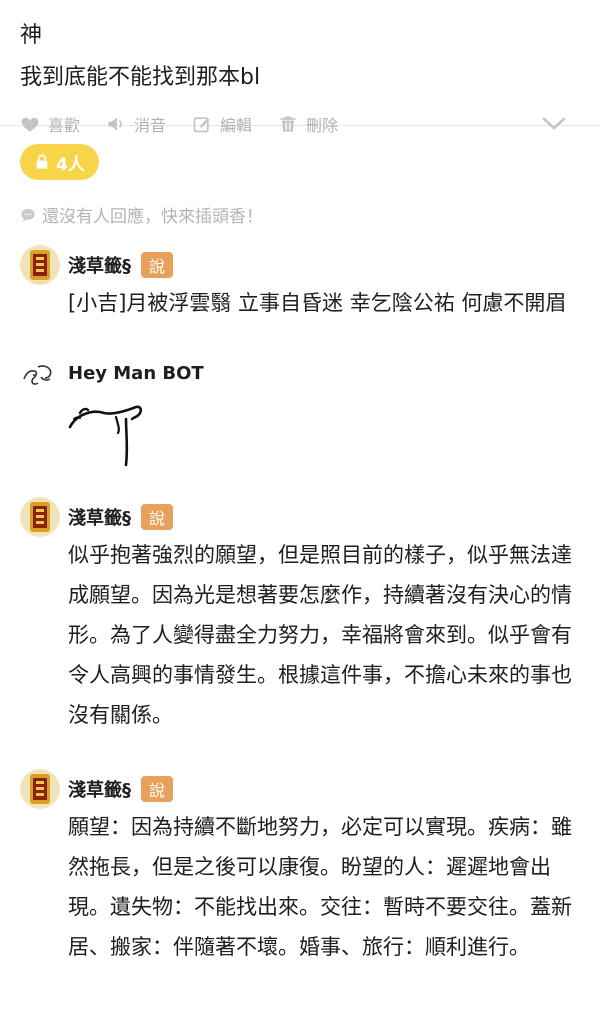 The width and height of the screenshot is (600, 1024). I want to click on mute-button: 消音, so click(136, 124).